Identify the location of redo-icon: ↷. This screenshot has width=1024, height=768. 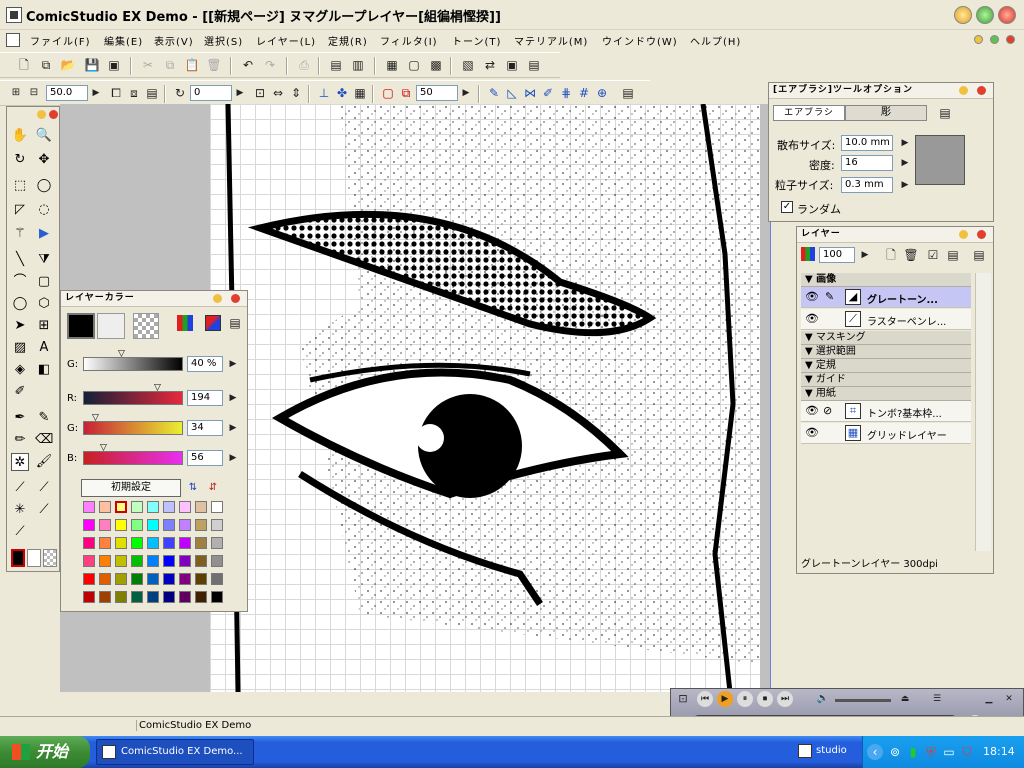
(270, 65).